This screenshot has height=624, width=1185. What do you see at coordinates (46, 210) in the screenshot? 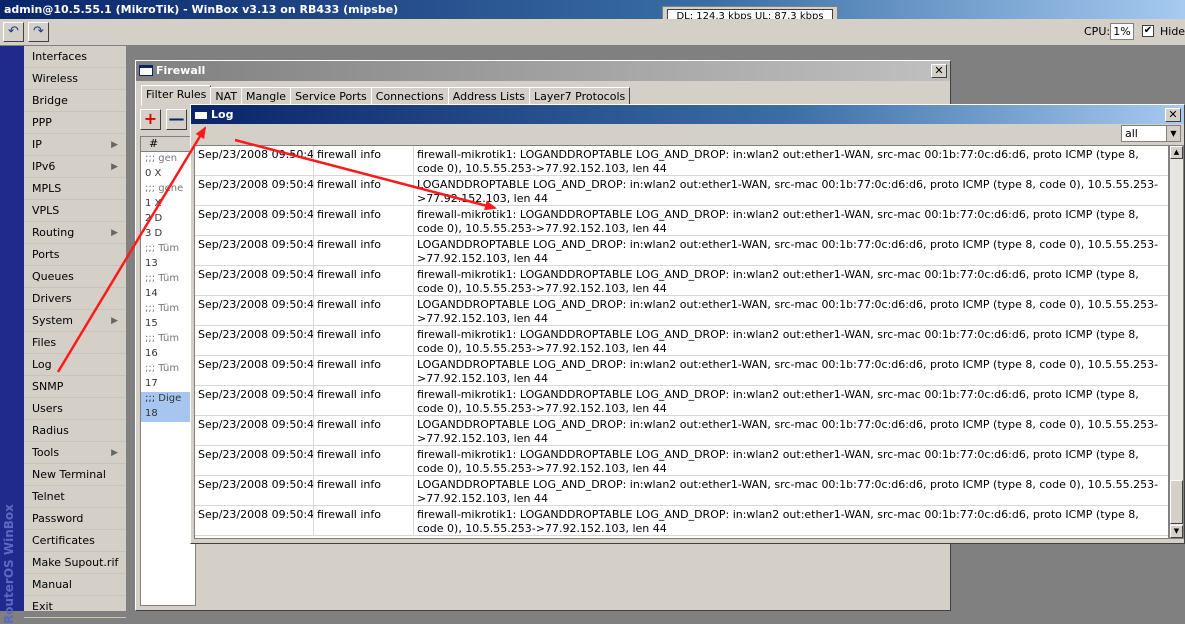
I see `menu-item-label: VPLS` at bounding box center [46, 210].